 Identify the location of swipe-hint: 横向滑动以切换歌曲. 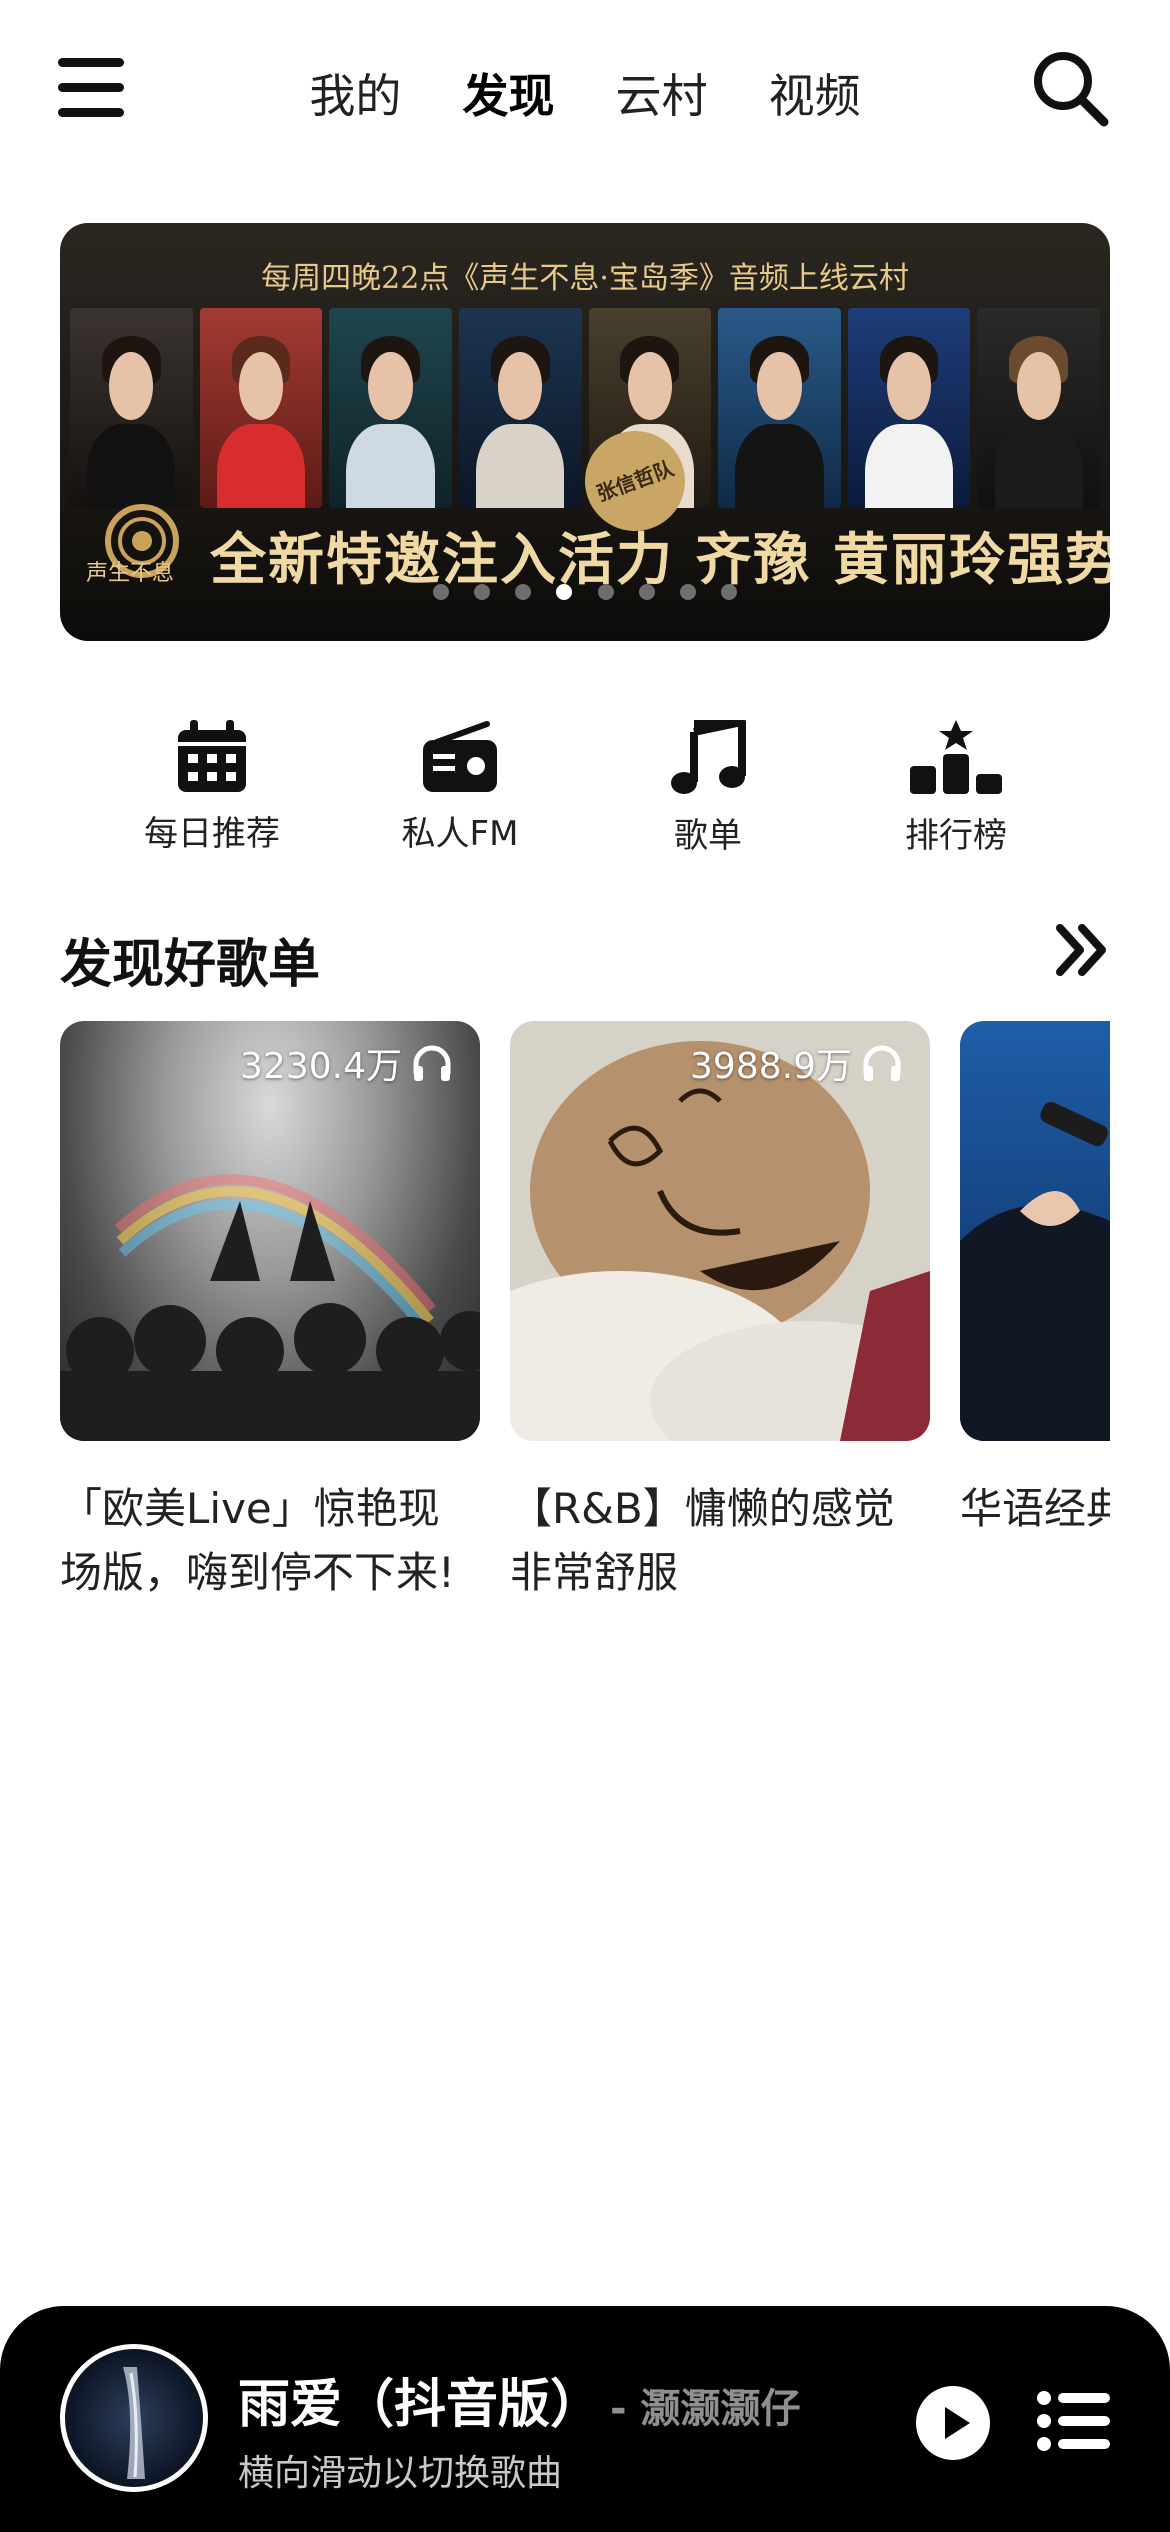
(400, 2473).